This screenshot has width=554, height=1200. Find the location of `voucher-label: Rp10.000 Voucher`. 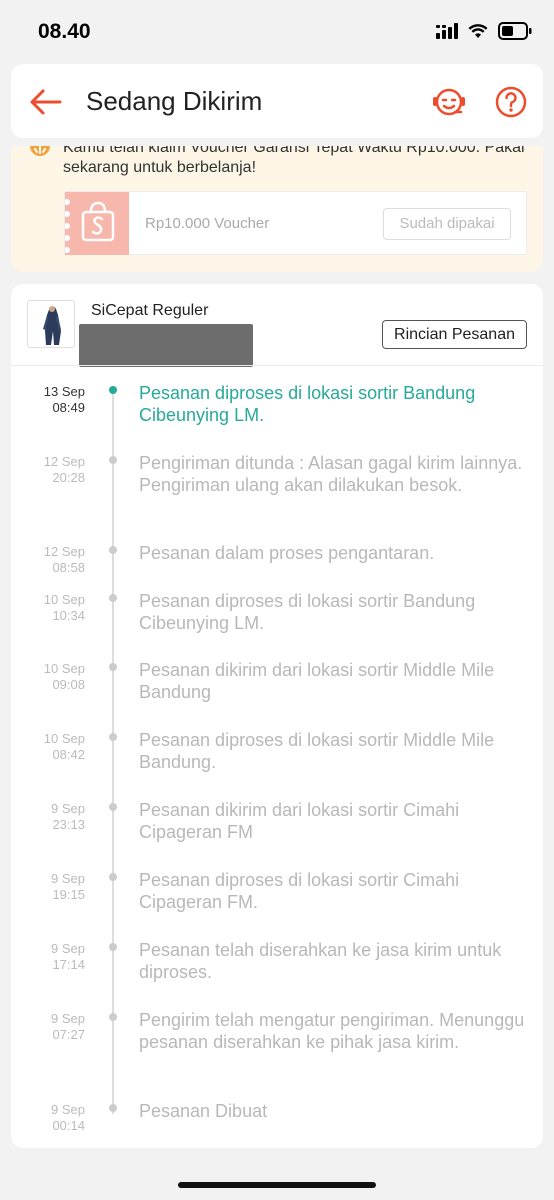

voucher-label: Rp10.000 Voucher is located at coordinates (207, 223).